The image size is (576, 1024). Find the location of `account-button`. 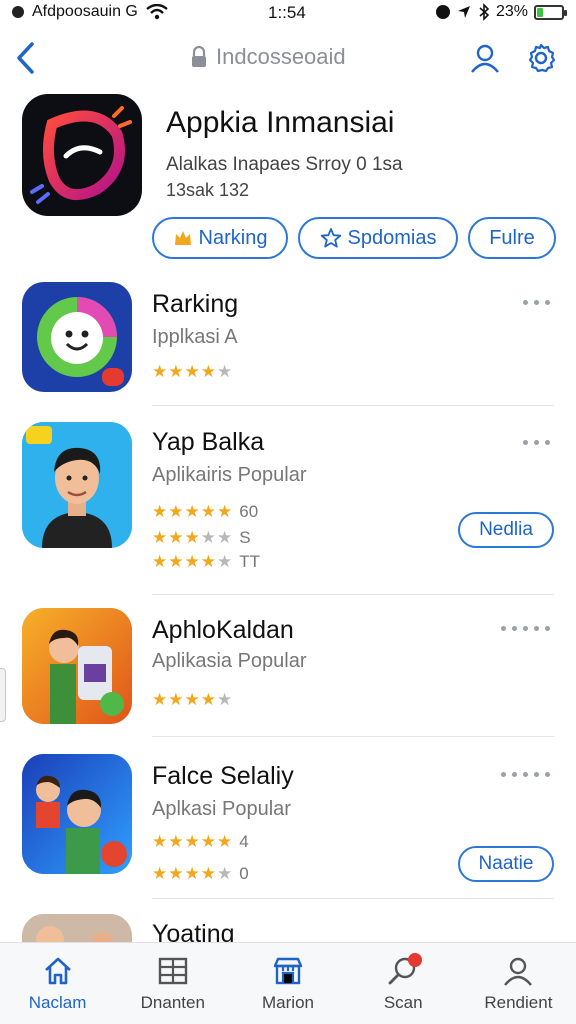

account-button is located at coordinates (485, 58).